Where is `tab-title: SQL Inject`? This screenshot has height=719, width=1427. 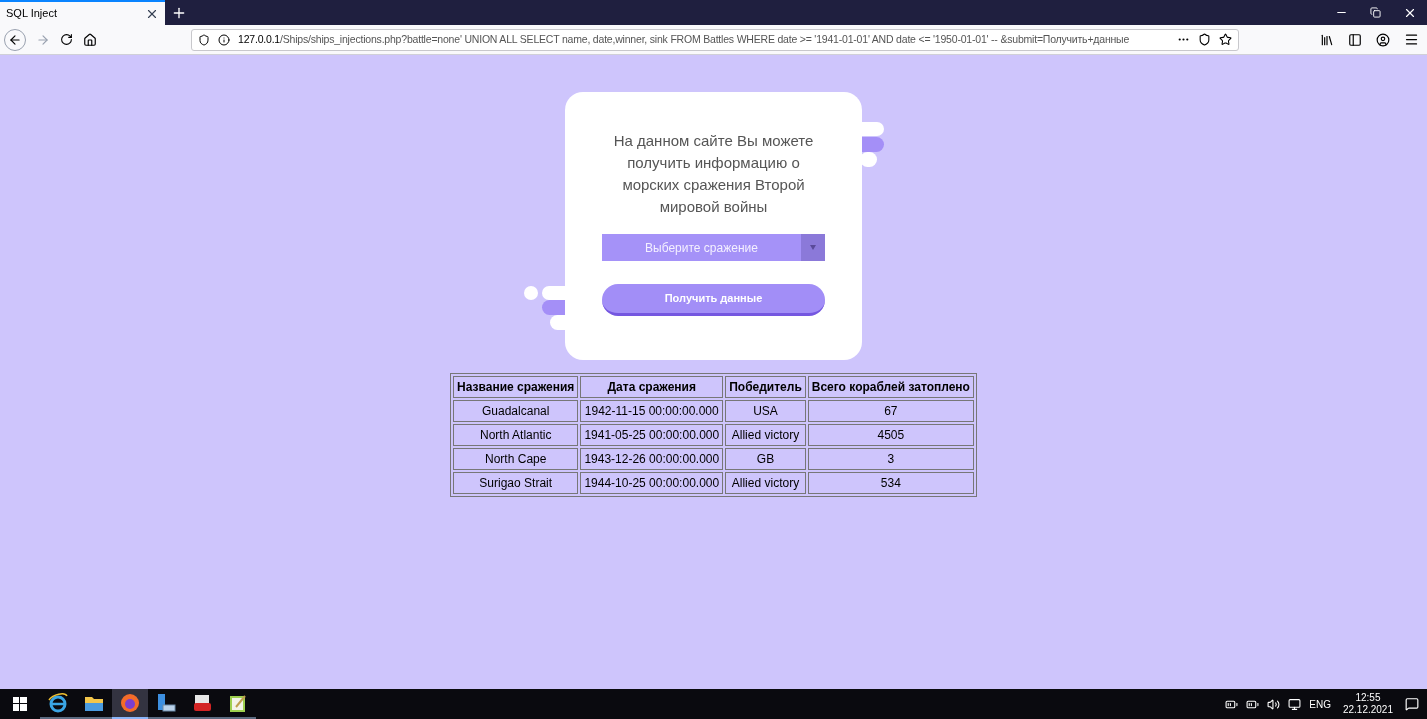 tab-title: SQL Inject is located at coordinates (31, 14).